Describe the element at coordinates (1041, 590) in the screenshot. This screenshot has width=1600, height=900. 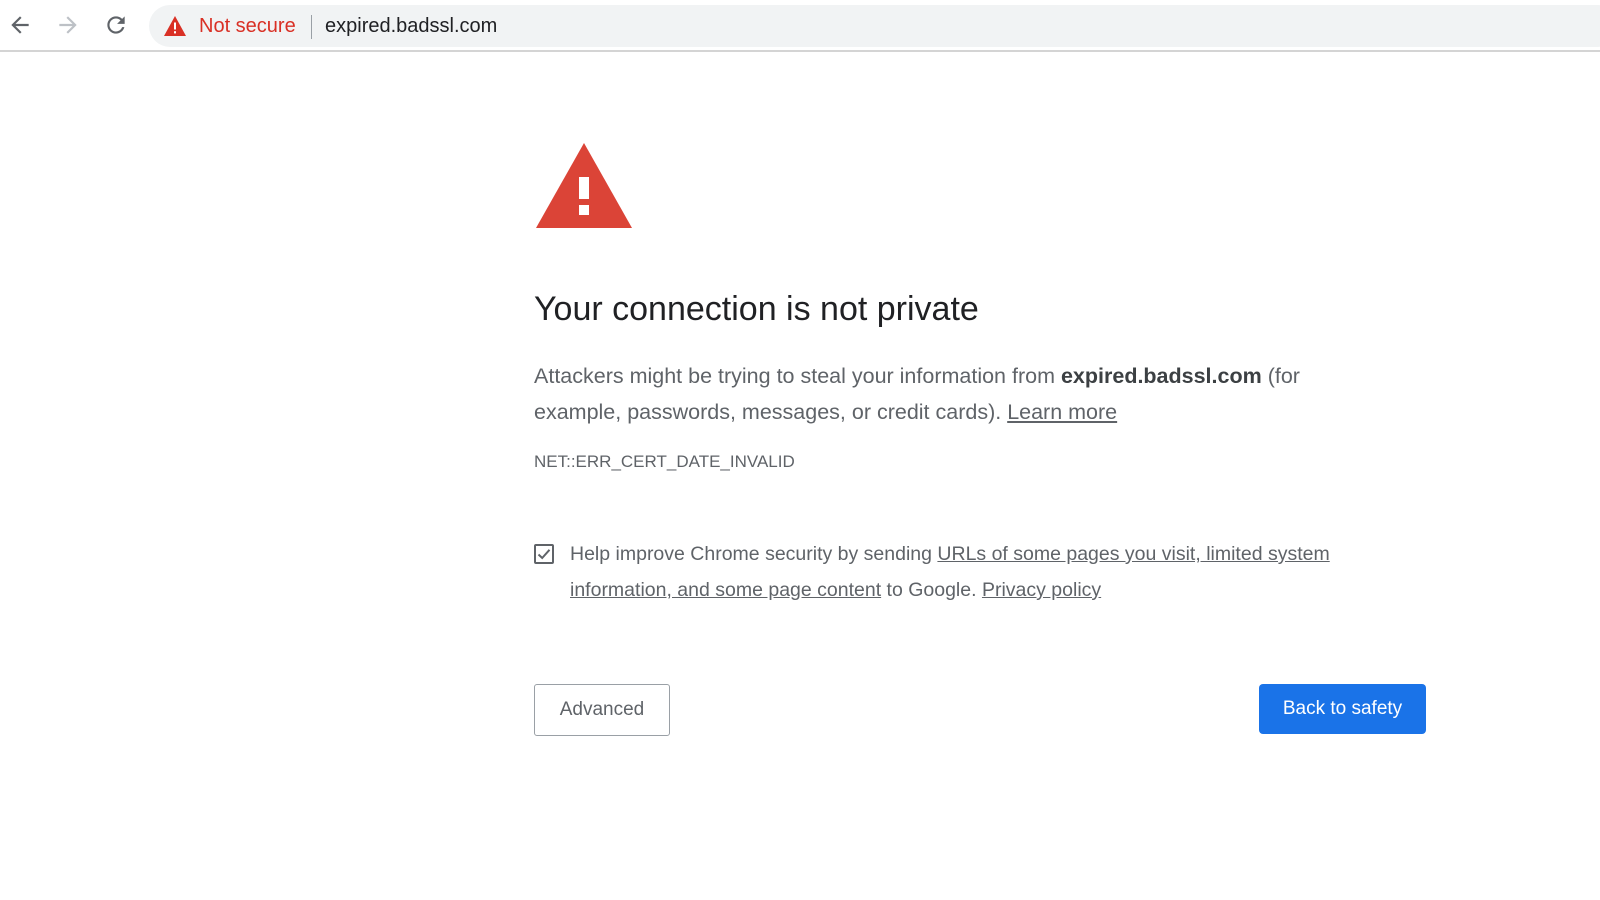
I see `privacy-policy-link: Privacy policy` at that location.